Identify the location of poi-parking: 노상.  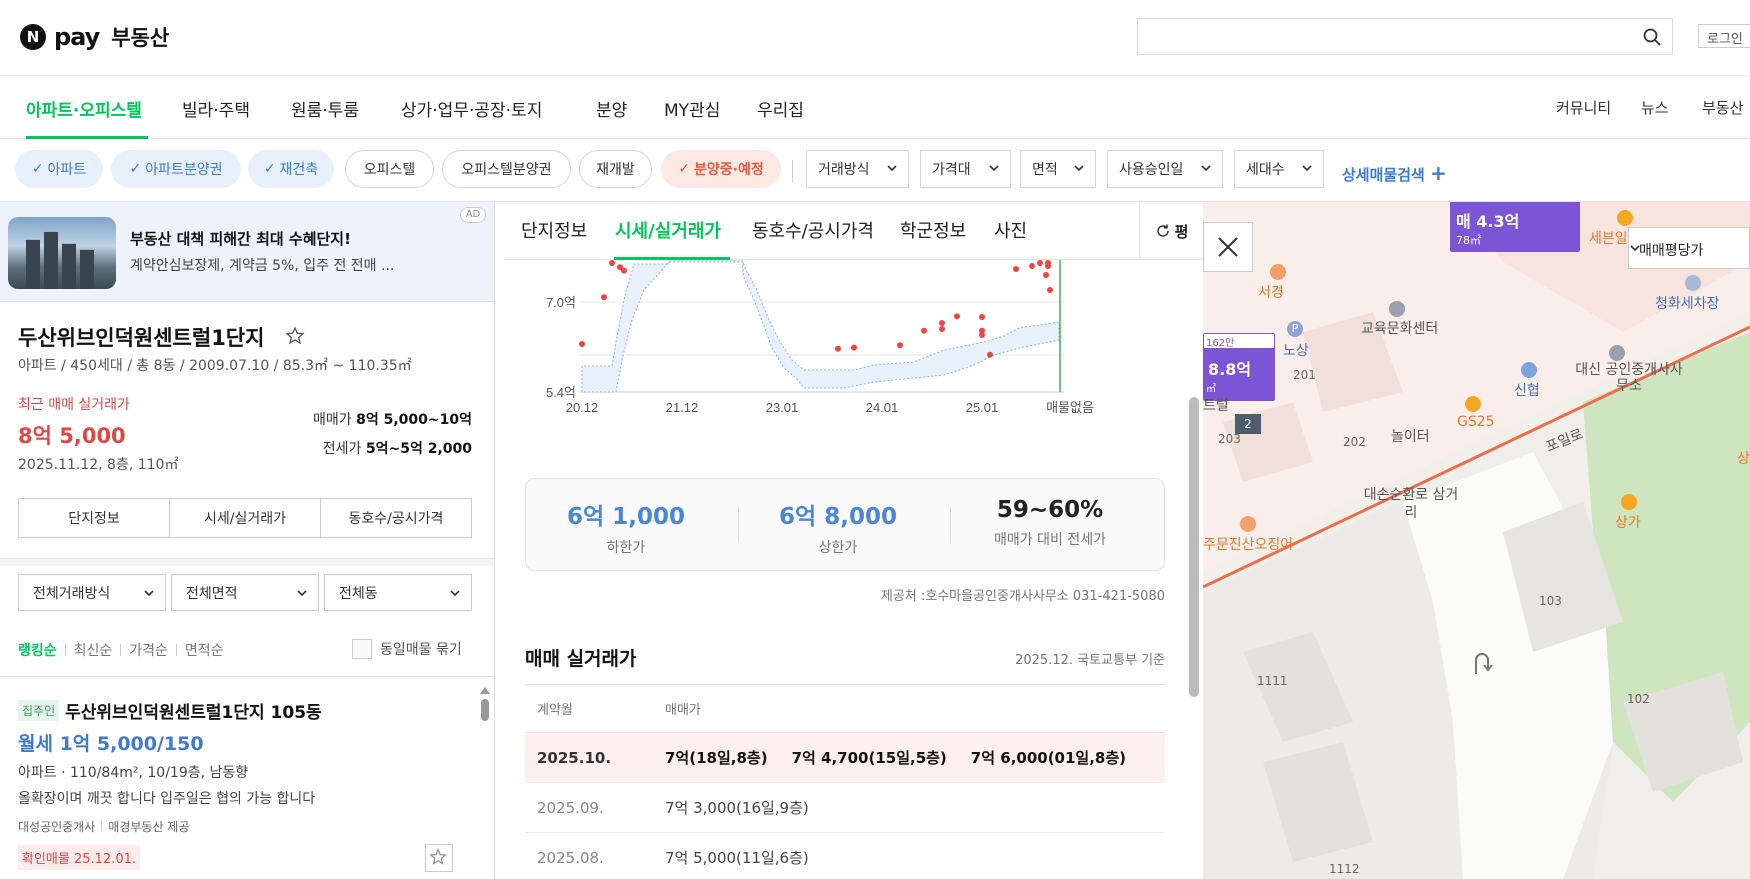
(1296, 350).